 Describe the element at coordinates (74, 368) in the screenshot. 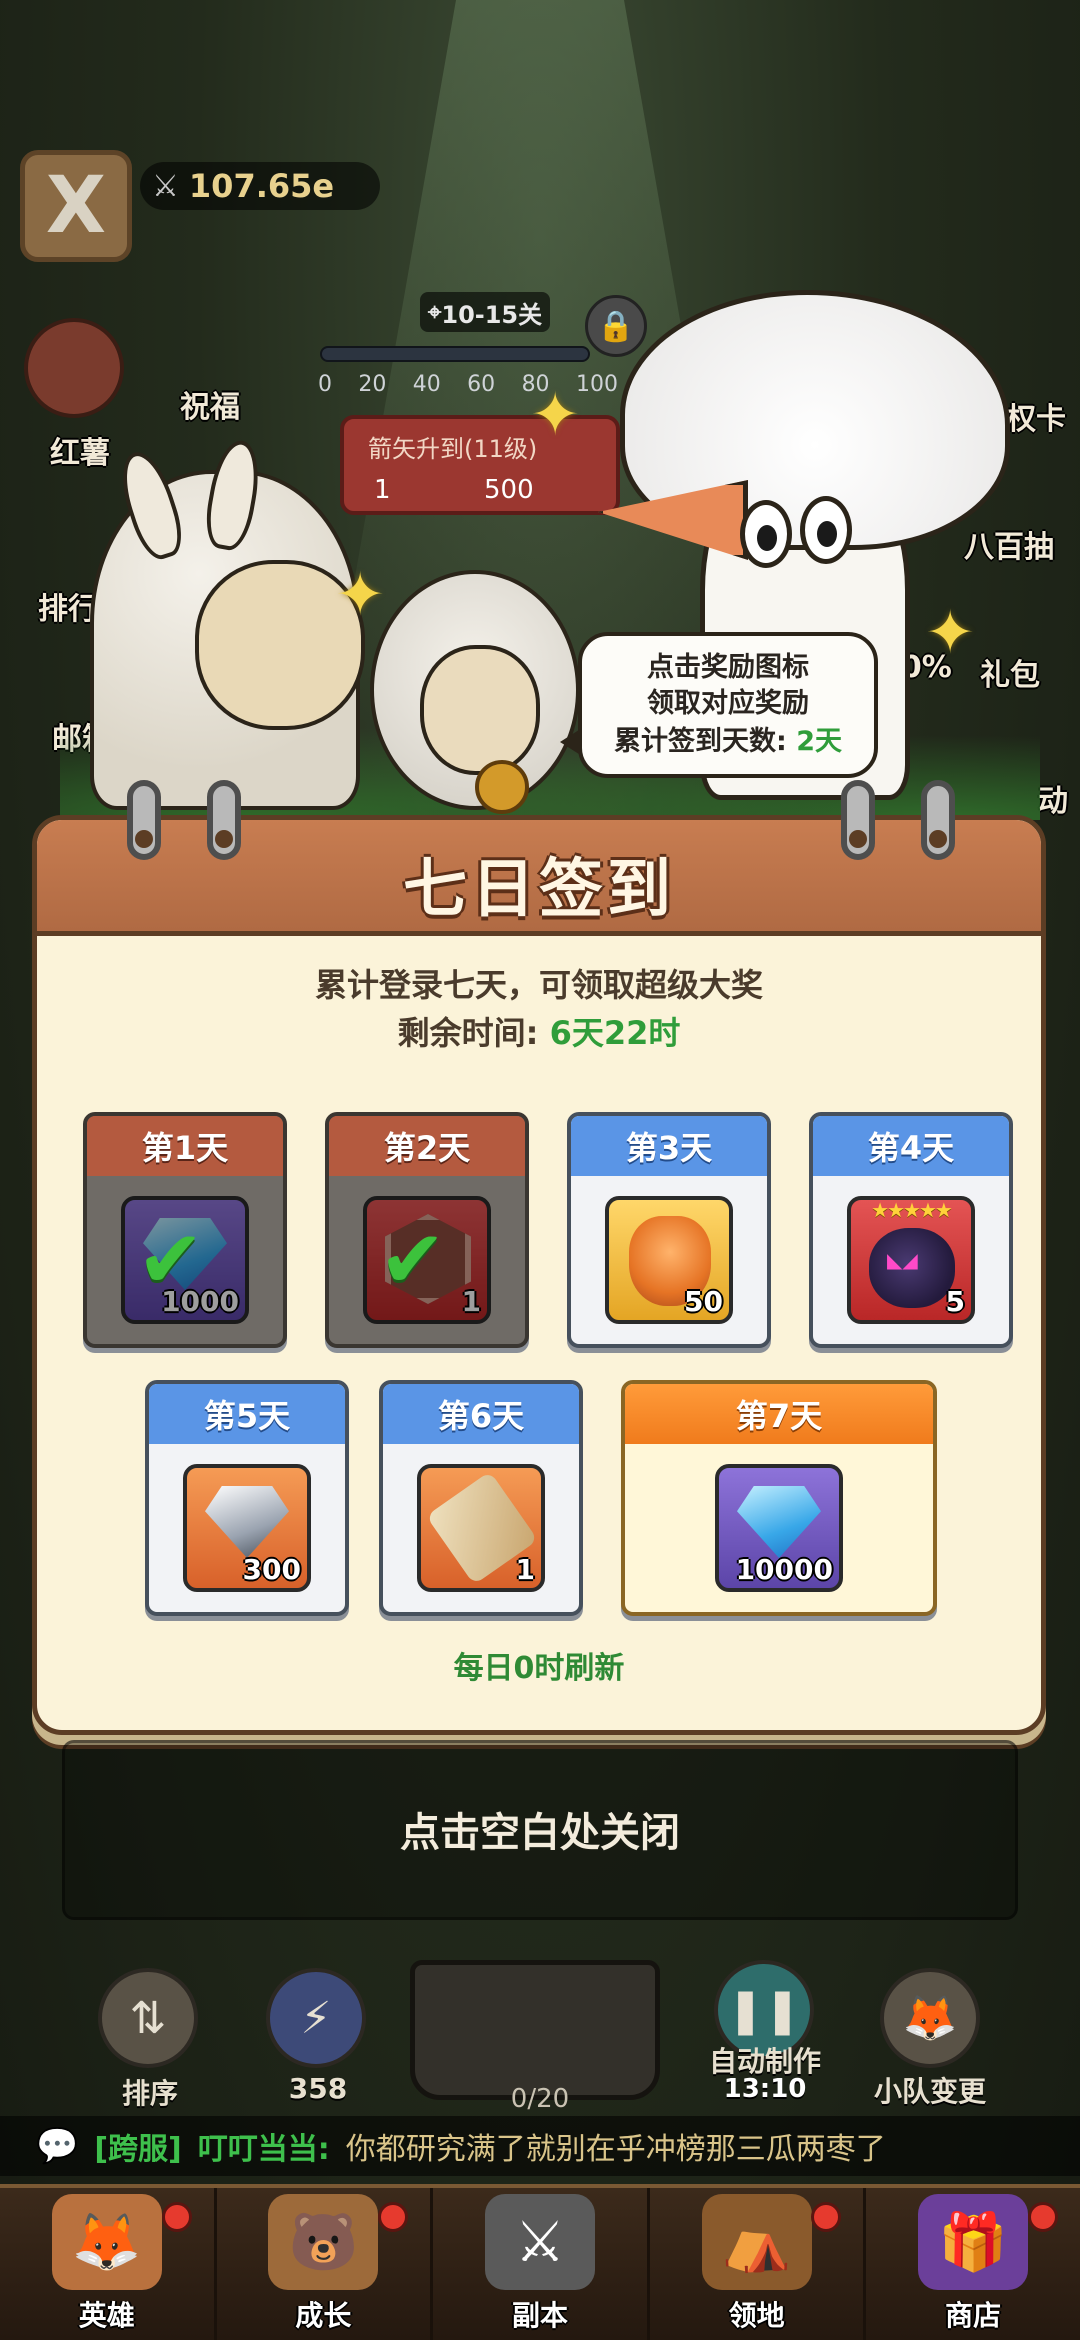

I see `sweet-potato-icon` at that location.